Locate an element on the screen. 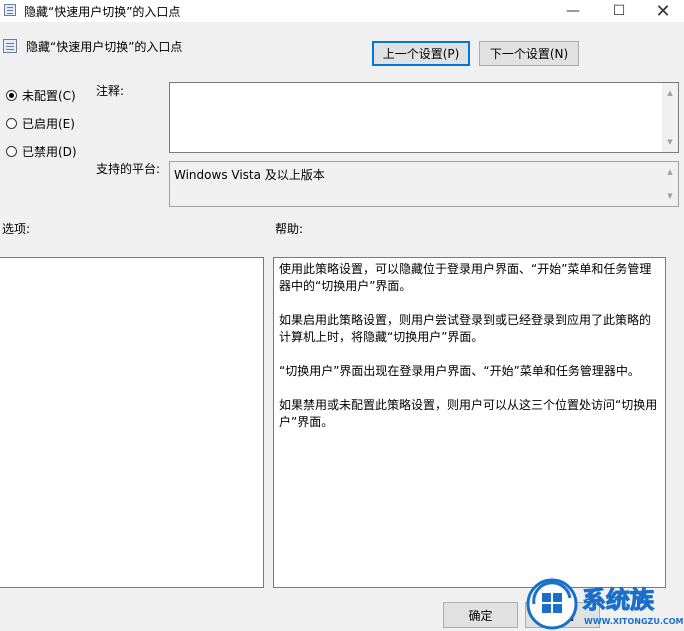 This screenshot has height=631, width=684. policy-icon is located at coordinates (10, 10).